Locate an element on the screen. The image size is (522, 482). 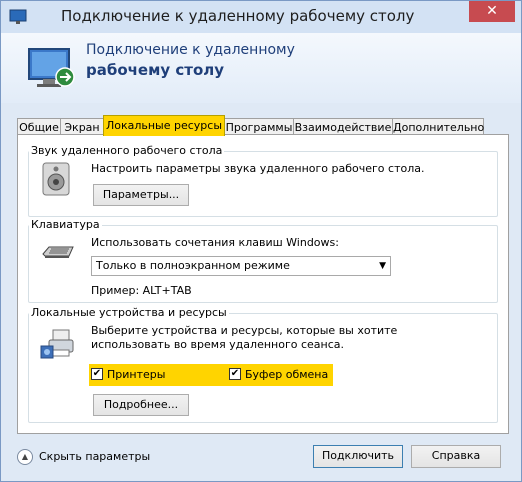
tab-programs: Программы is located at coordinates (259, 126).